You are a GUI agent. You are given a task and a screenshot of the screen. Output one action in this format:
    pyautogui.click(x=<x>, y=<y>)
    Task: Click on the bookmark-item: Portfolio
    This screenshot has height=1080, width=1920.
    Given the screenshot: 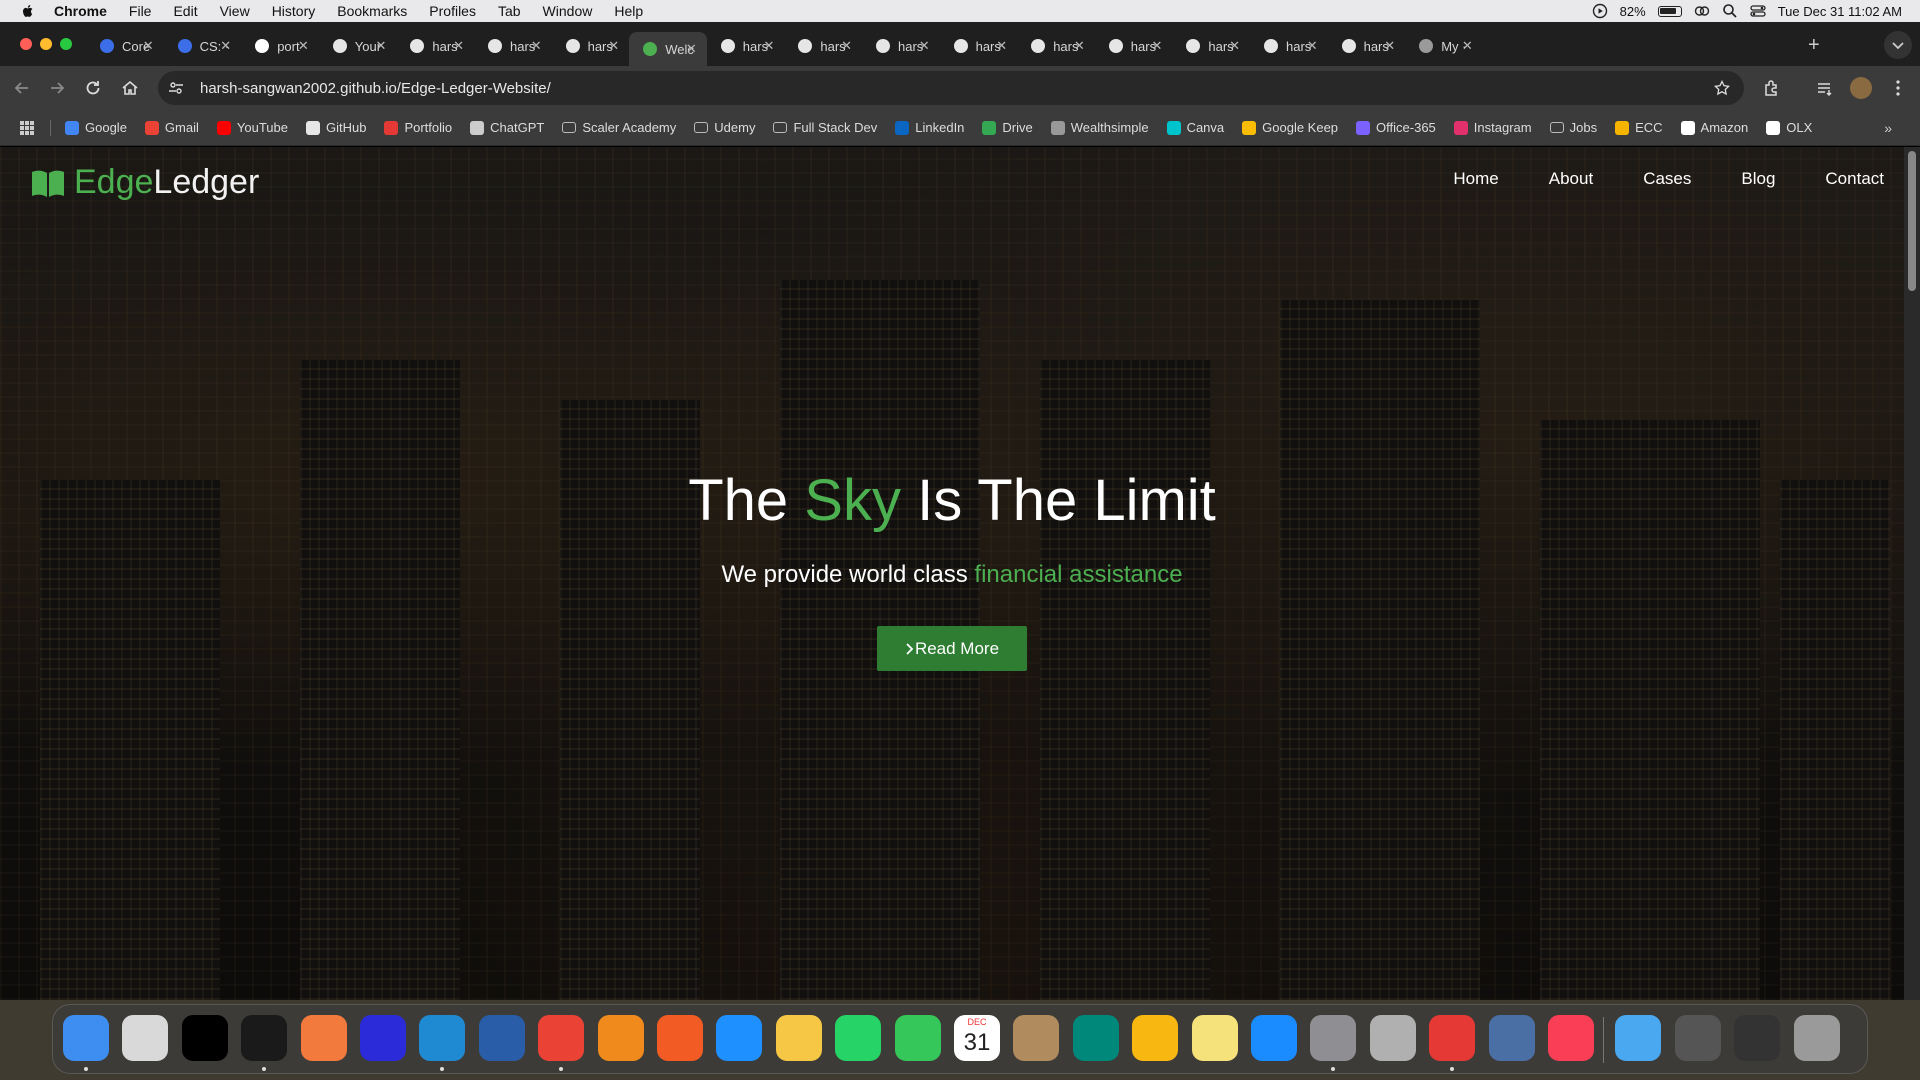 What is the action you would take?
    pyautogui.click(x=418, y=127)
    